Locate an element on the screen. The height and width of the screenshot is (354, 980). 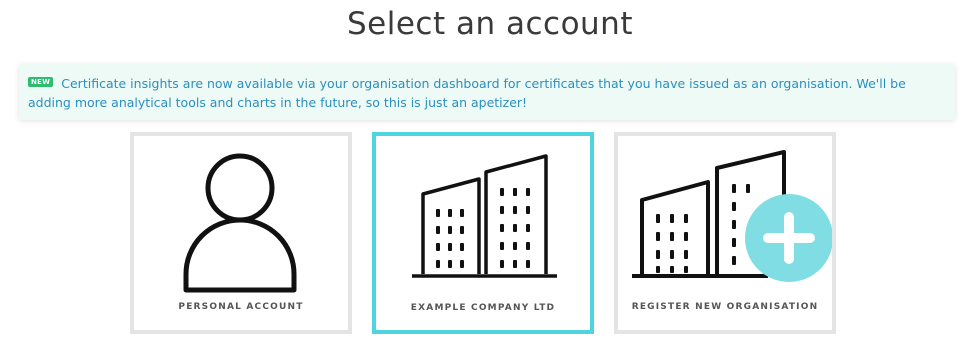
personal-account-label: PERSONAL ACCOUNT is located at coordinates (241, 307).